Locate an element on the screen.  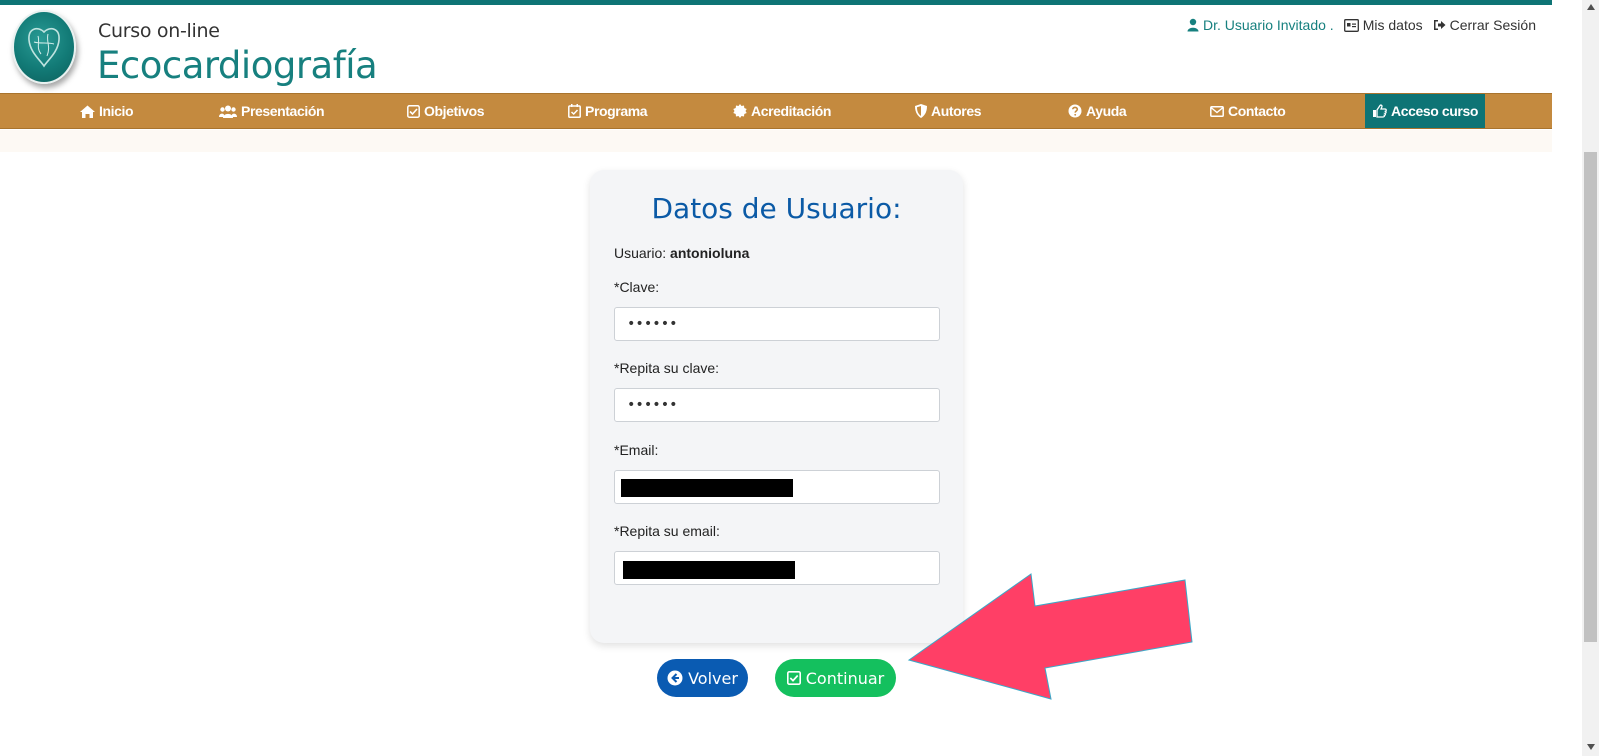
nav-item-objetivos: Objetivos is located at coordinates (446, 111).